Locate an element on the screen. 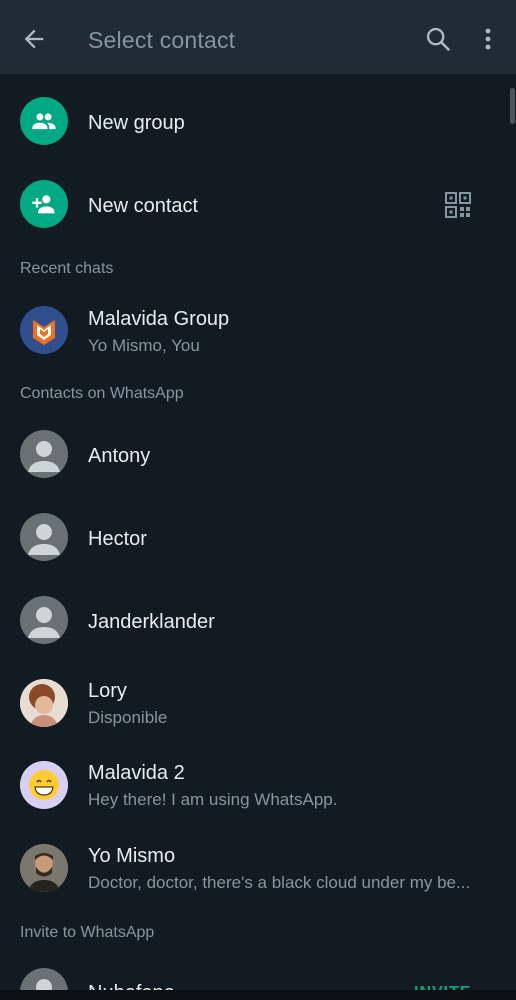  search-icon is located at coordinates (438, 39).